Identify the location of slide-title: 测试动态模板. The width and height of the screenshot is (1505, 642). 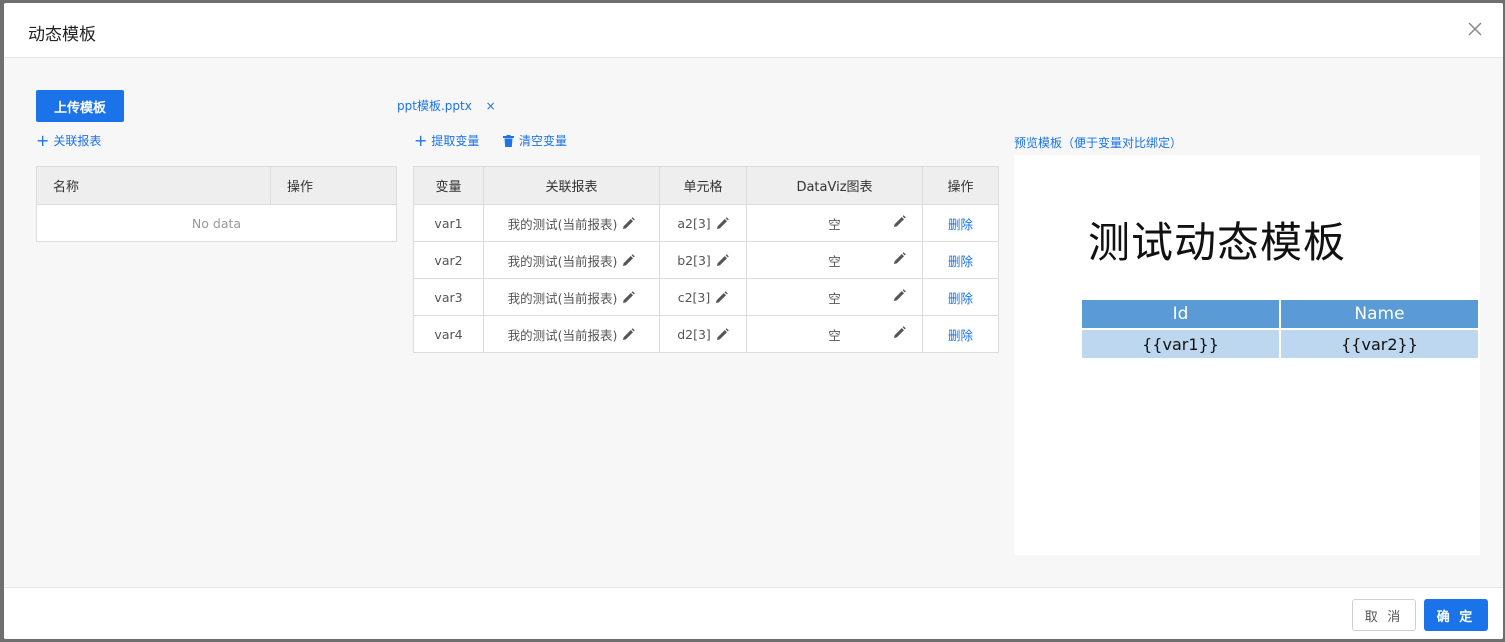
(1217, 242).